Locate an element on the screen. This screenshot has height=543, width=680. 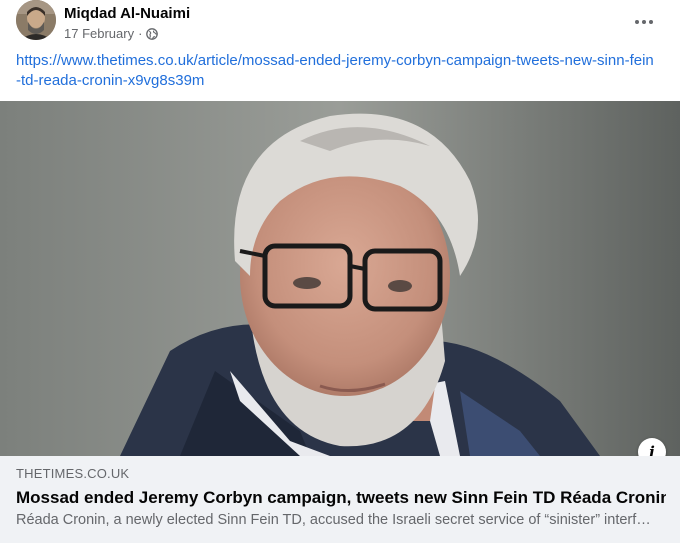
avatar is located at coordinates (36, 20).